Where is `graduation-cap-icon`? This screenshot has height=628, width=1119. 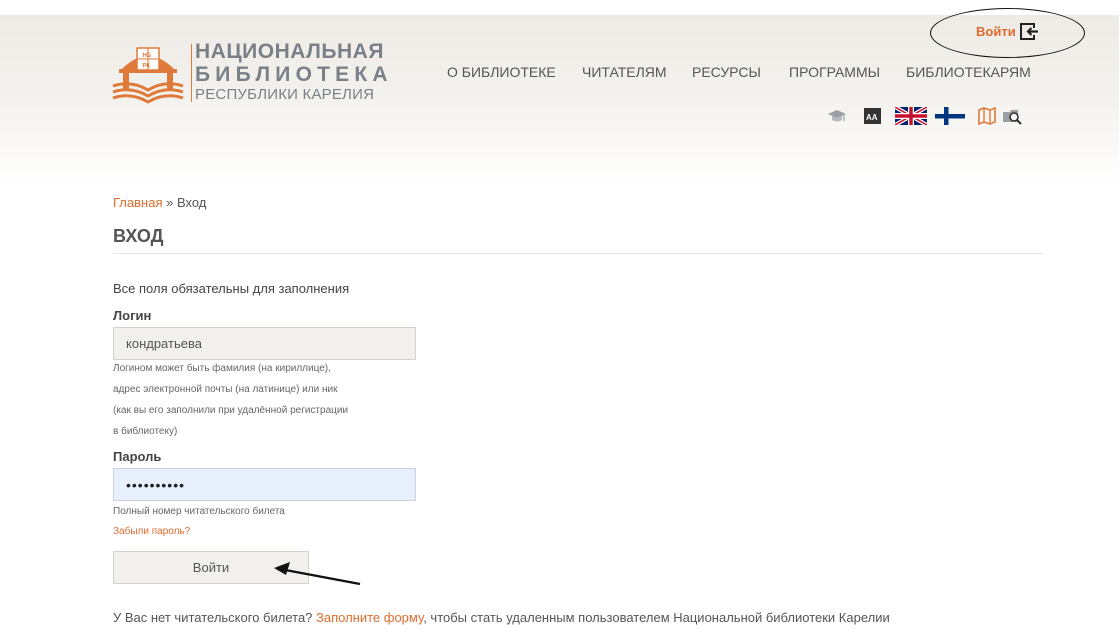 graduation-cap-icon is located at coordinates (837, 116).